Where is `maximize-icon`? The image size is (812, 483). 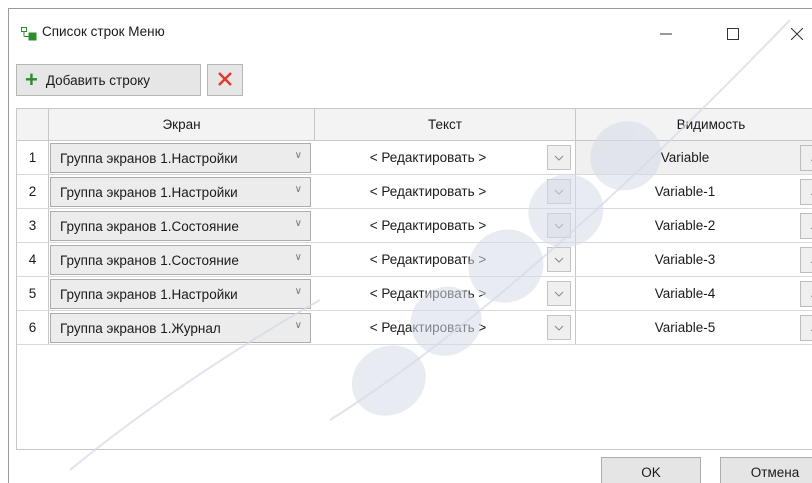 maximize-icon is located at coordinates (733, 35).